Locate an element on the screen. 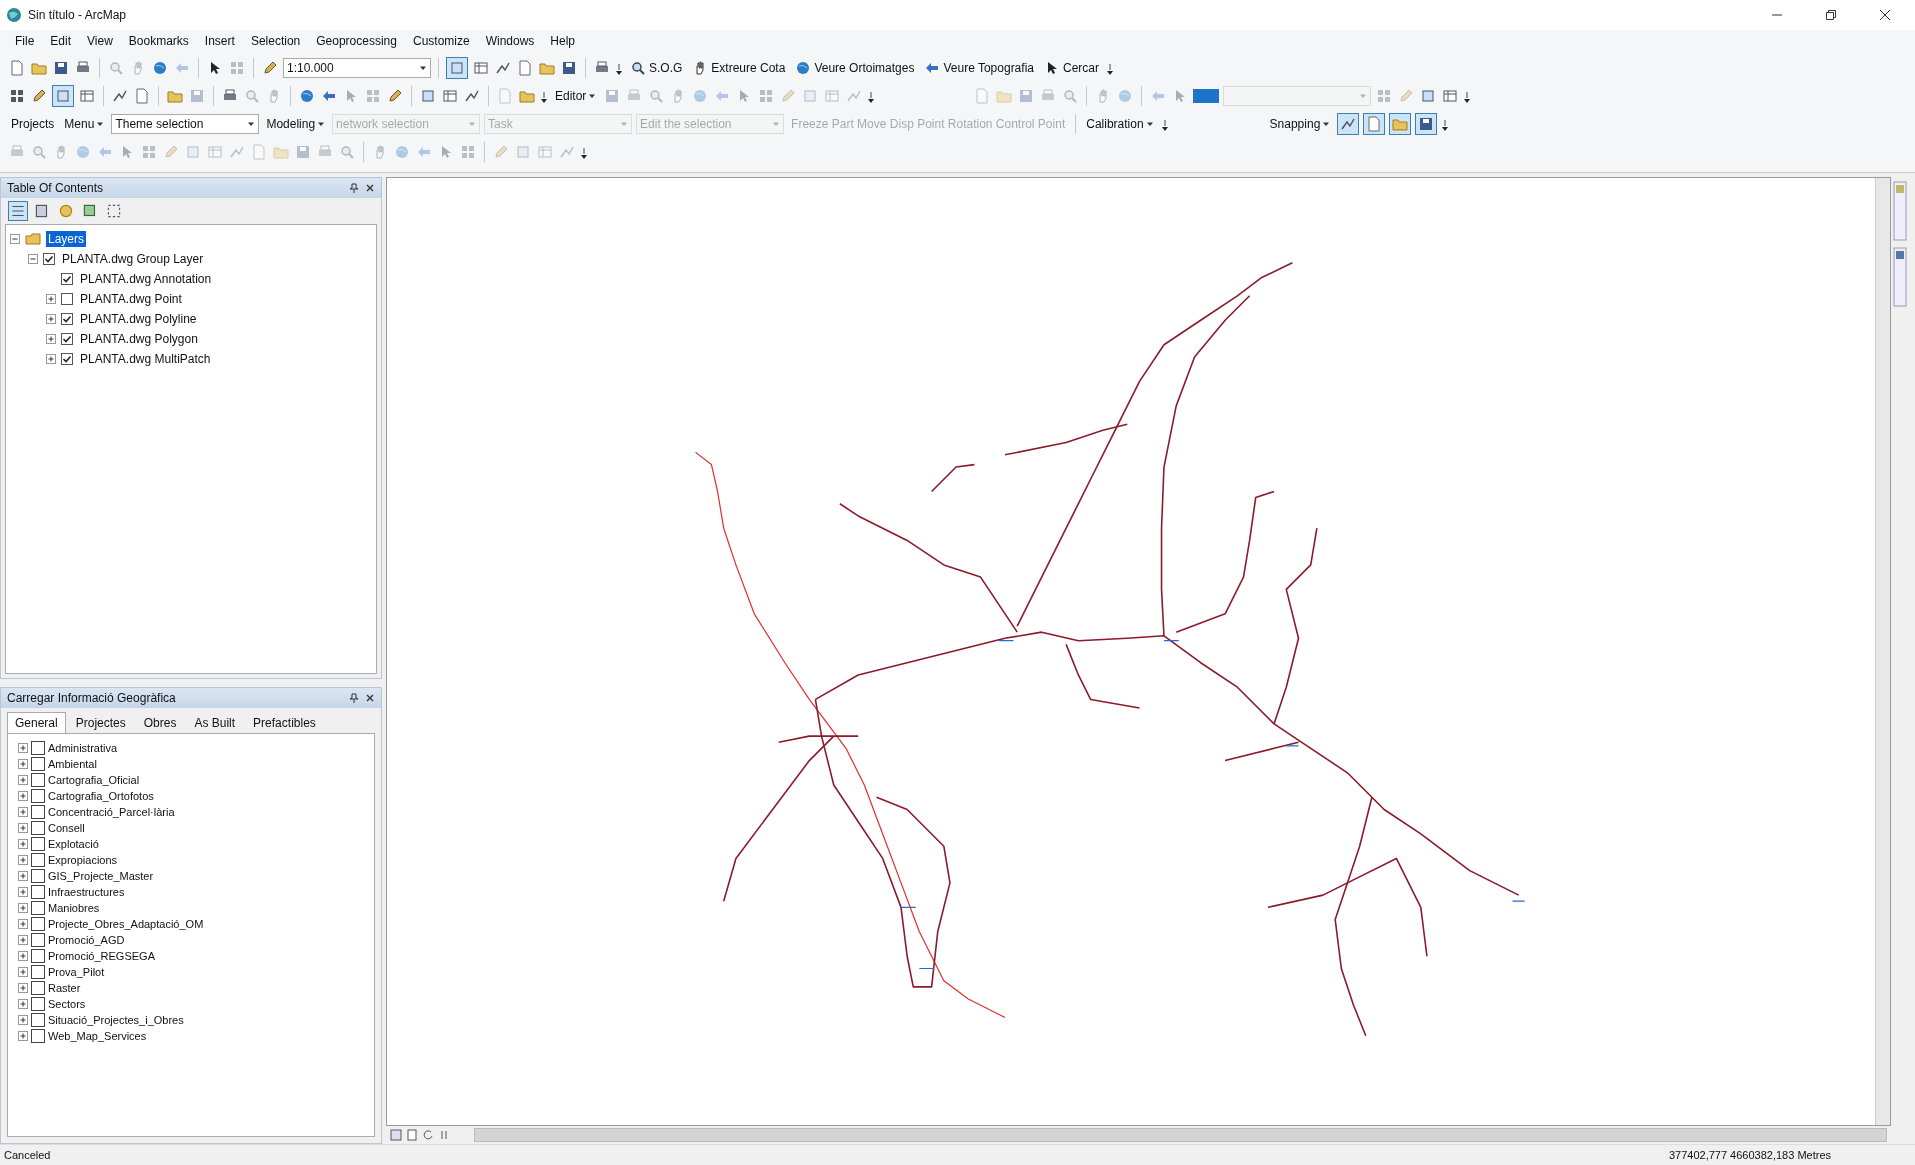 The width and height of the screenshot is (1915, 1165). menu-item: Bookmarks is located at coordinates (158, 41).